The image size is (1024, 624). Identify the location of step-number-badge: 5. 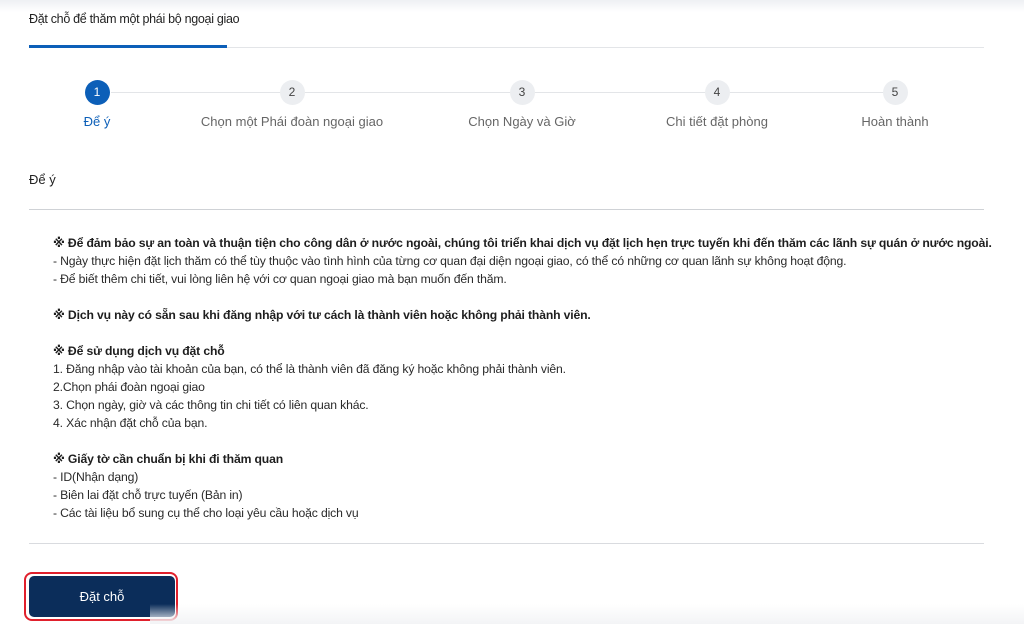
(895, 92).